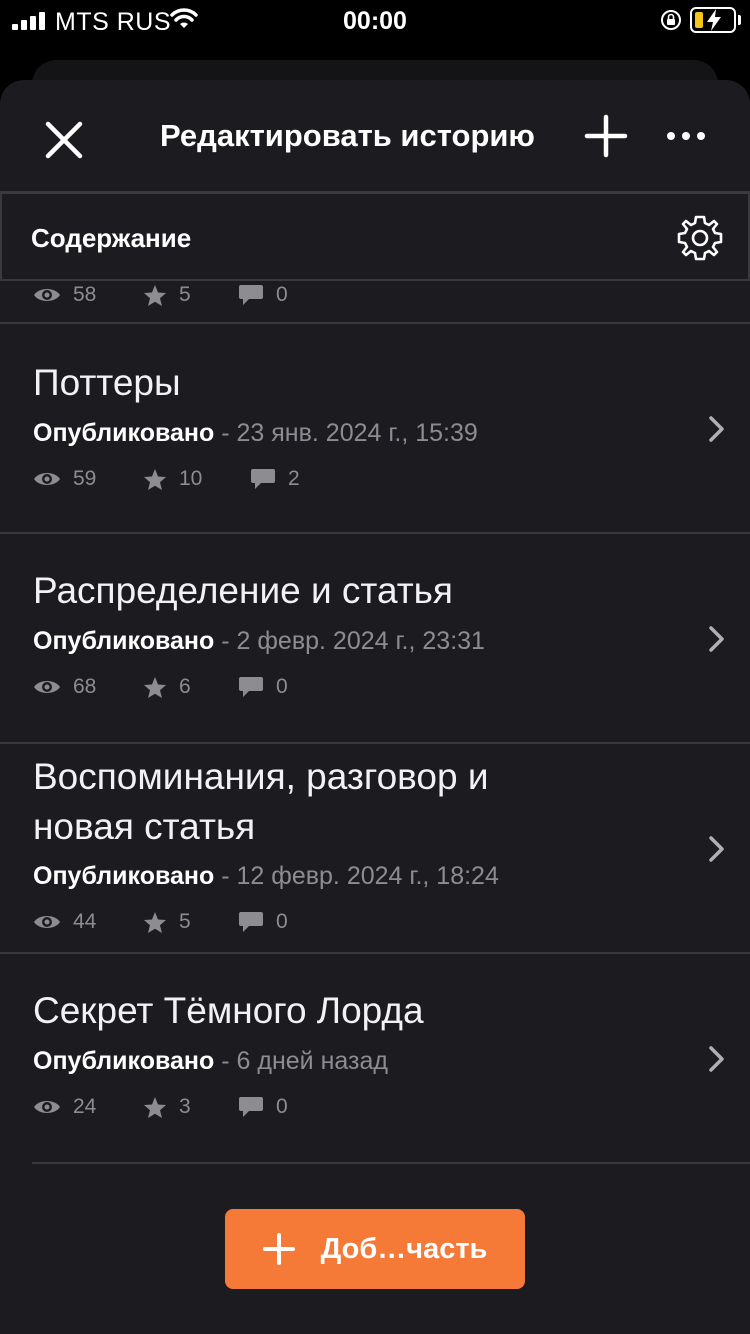 Image resolution: width=750 pixels, height=1334 pixels. I want to click on views-stat: 59, so click(88, 479).